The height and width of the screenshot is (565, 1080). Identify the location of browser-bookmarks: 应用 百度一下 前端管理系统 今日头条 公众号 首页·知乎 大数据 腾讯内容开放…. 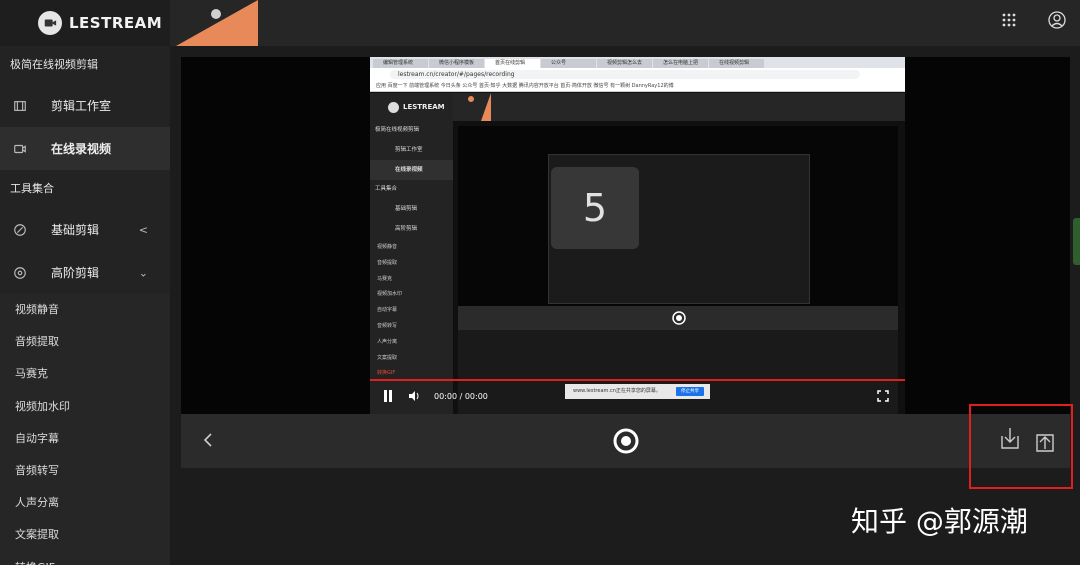
(637, 86).